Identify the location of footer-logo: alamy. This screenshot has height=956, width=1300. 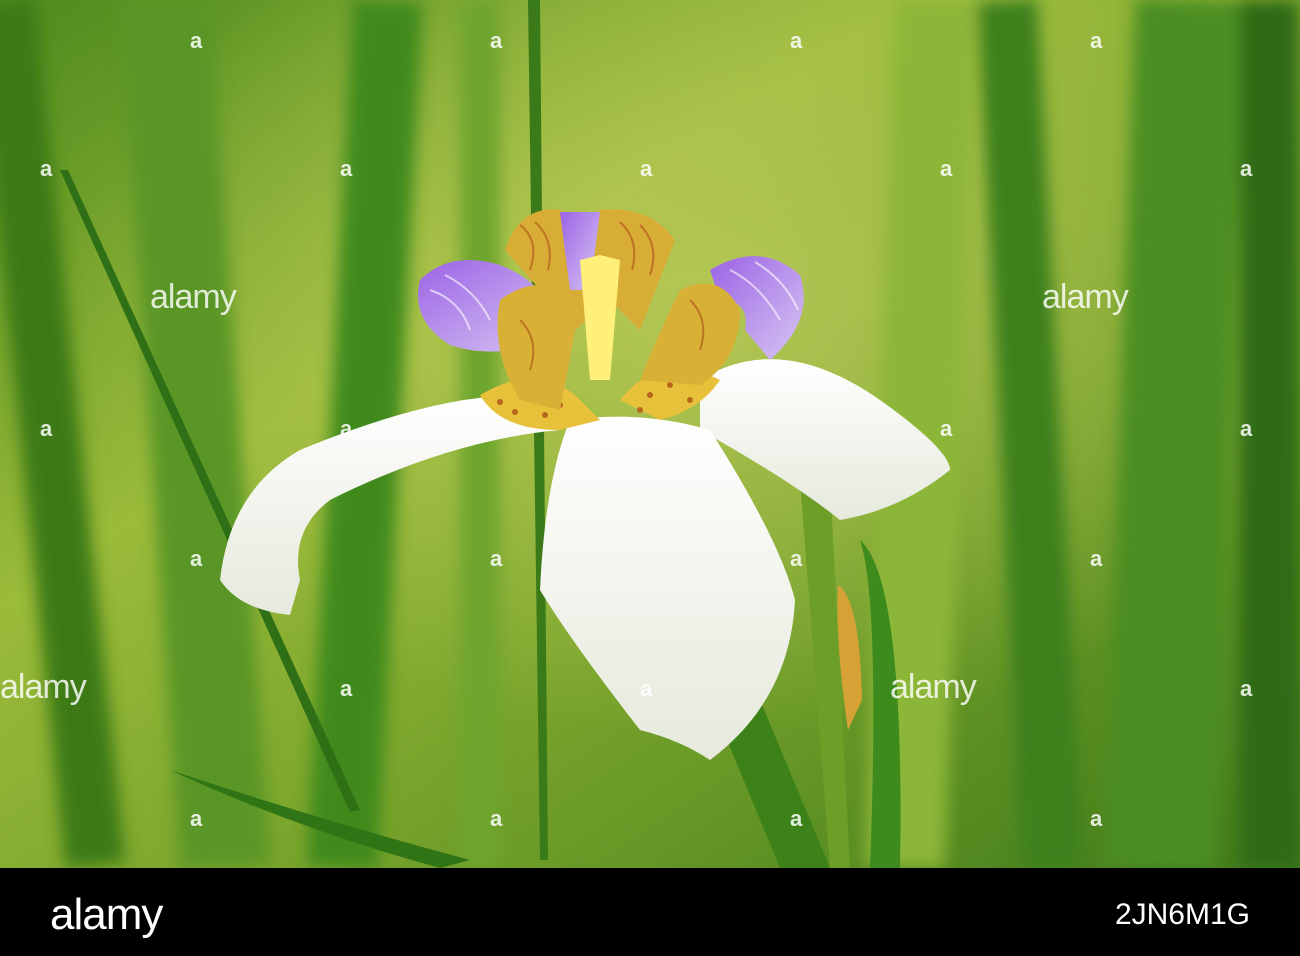
(106, 914).